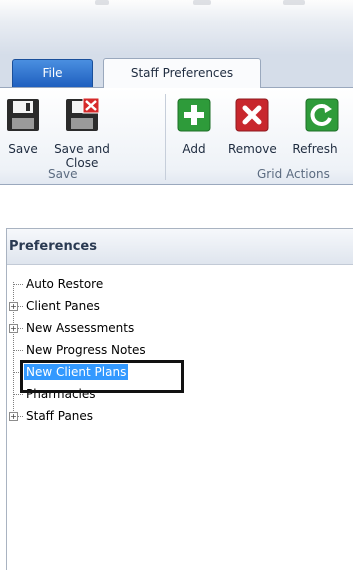 This screenshot has height=570, width=353. What do you see at coordinates (23, 115) in the screenshot?
I see `floppy-disk-icon` at bounding box center [23, 115].